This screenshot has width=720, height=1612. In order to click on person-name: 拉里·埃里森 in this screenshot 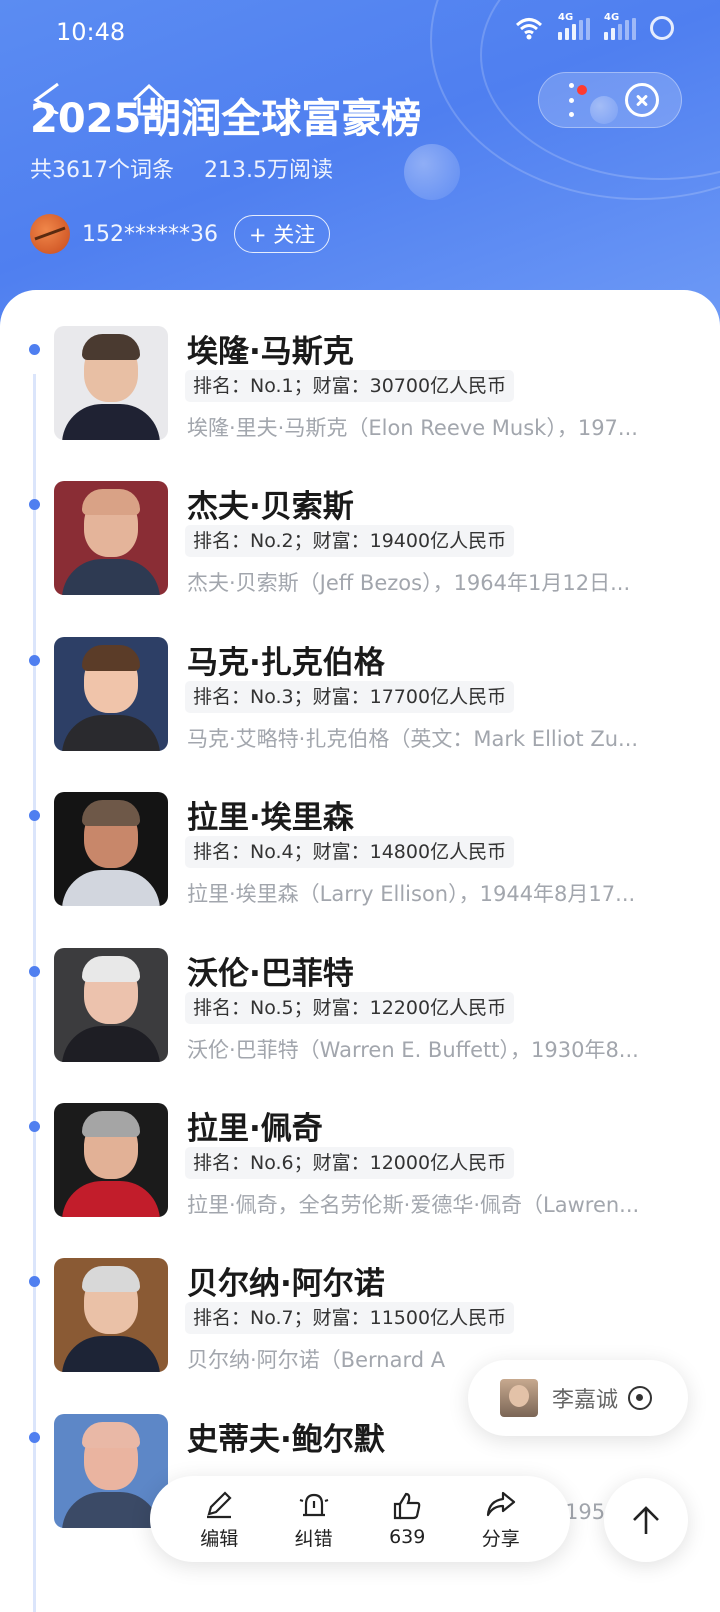, I will do `click(270, 818)`.